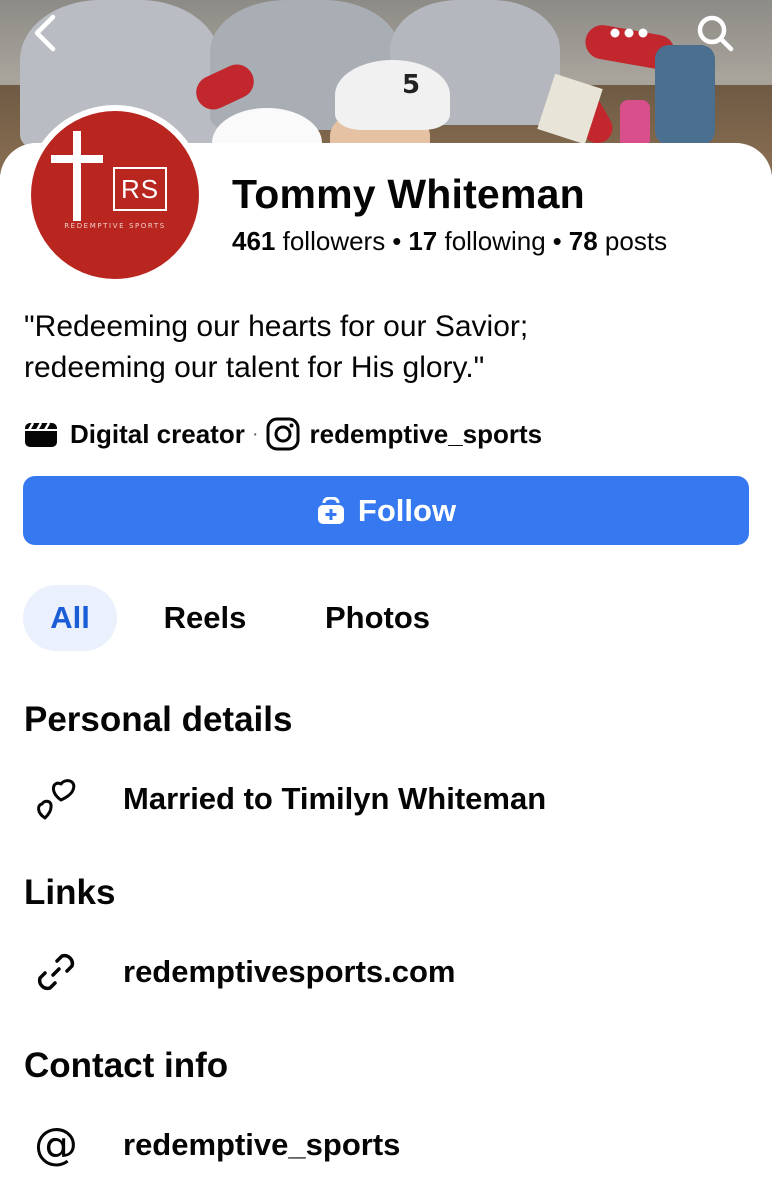  I want to click on instagram-handle-link: redemptive_sports, so click(426, 434).